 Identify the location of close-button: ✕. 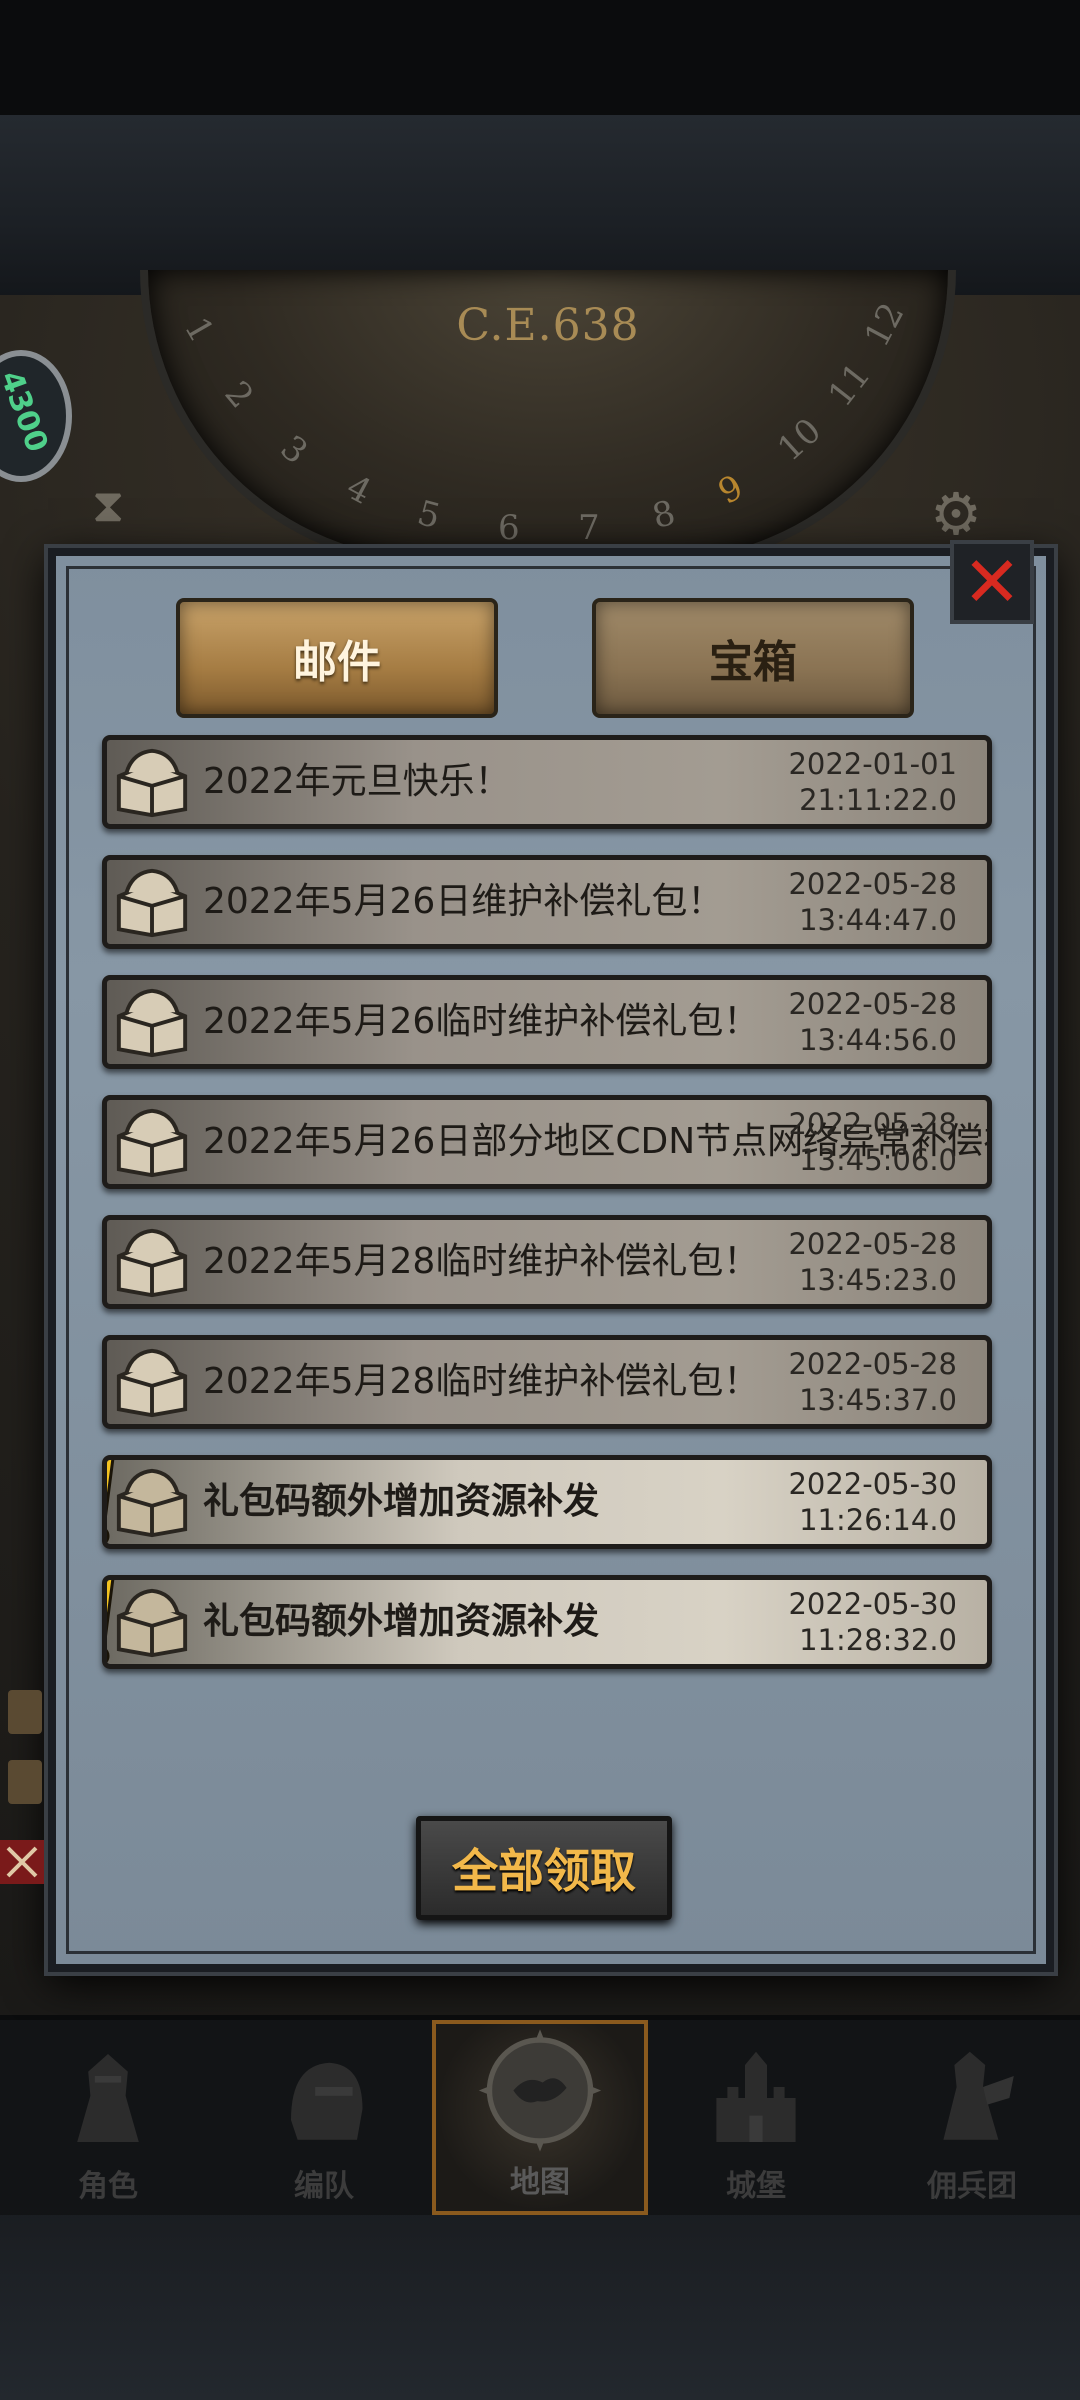
(992, 582).